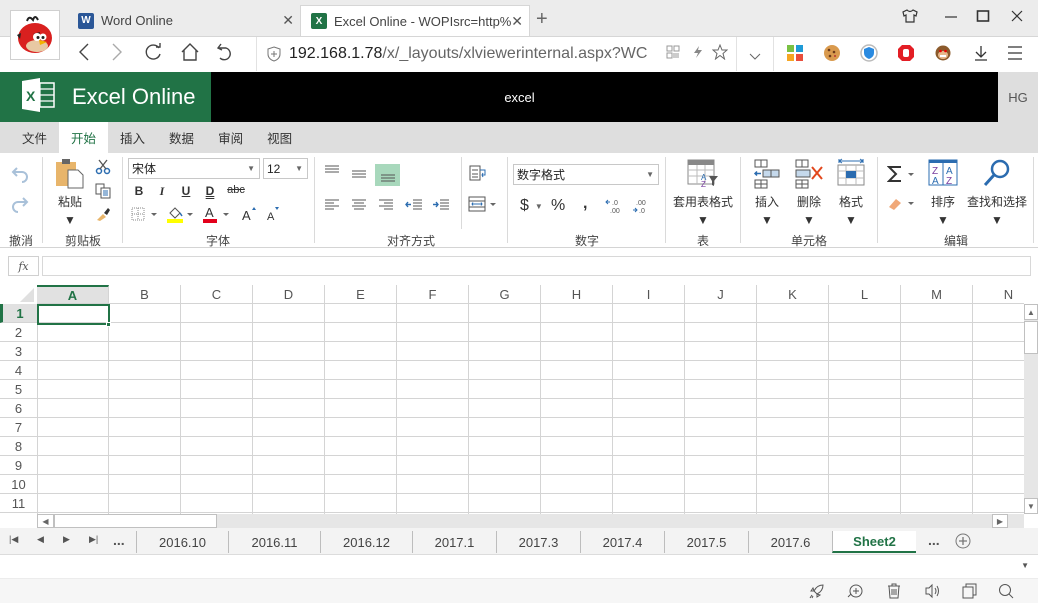 This screenshot has width=1038, height=604. What do you see at coordinates (1015, 53) in the screenshot?
I see `menu-icon` at bounding box center [1015, 53].